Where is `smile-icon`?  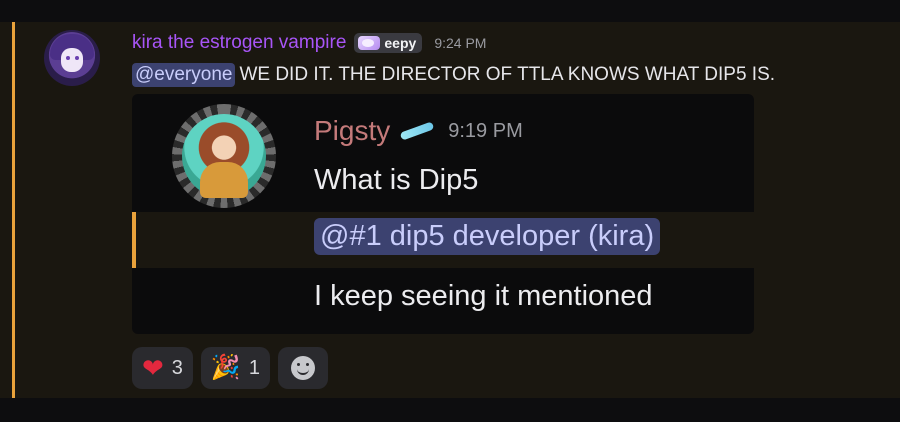
smile-icon is located at coordinates (302, 368).